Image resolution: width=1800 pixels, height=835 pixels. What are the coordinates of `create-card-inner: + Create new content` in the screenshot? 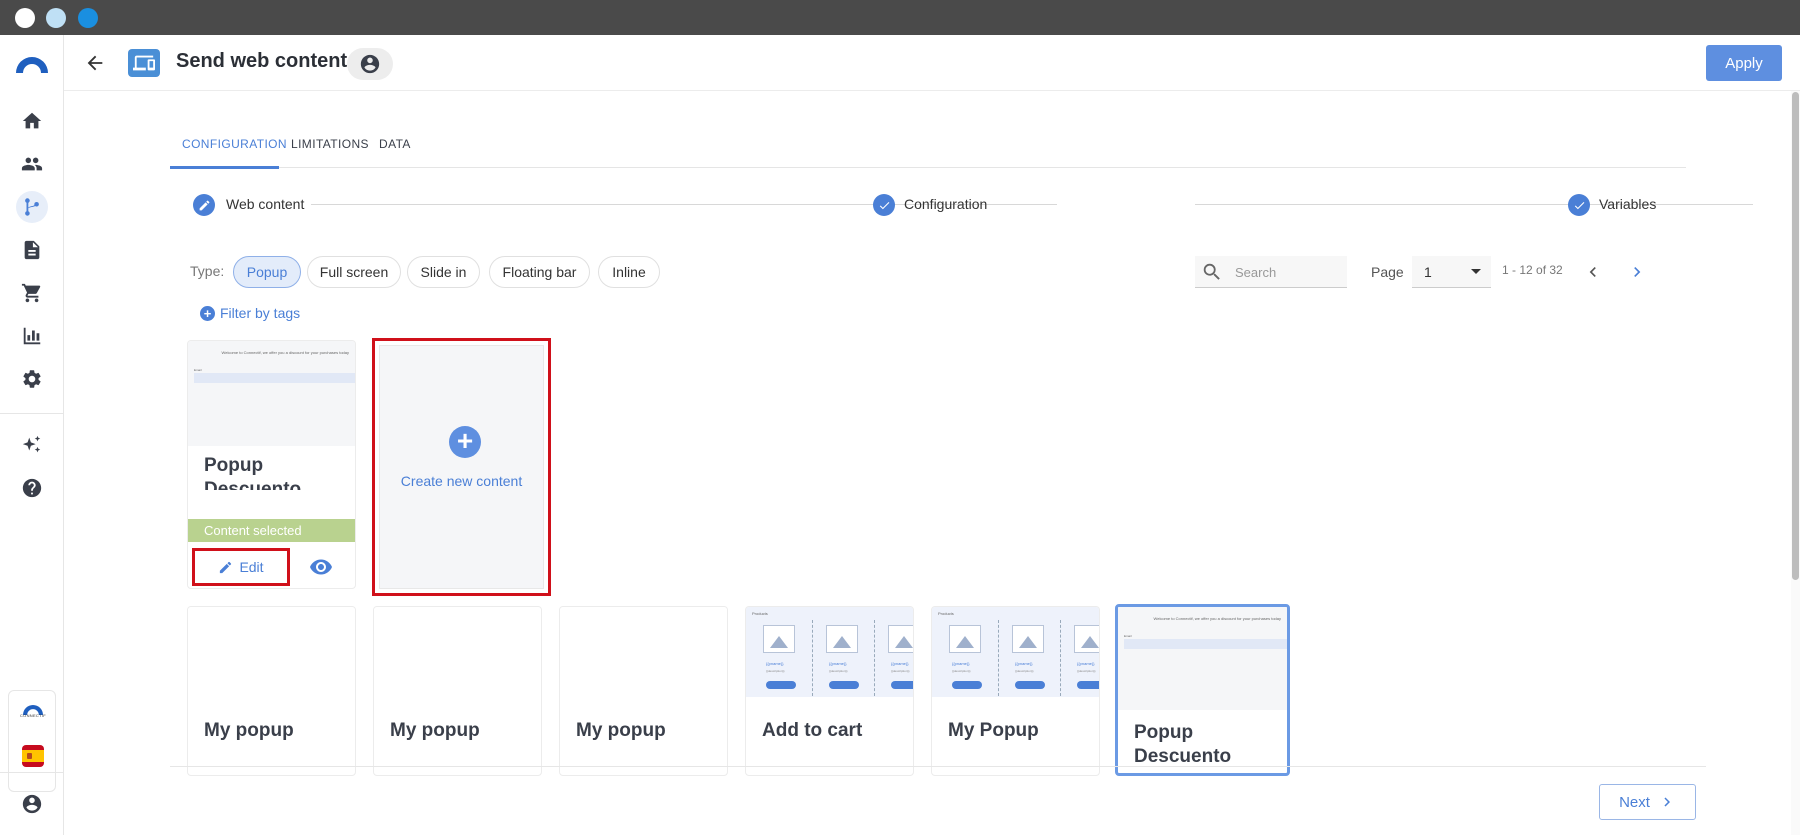 It's located at (461, 467).